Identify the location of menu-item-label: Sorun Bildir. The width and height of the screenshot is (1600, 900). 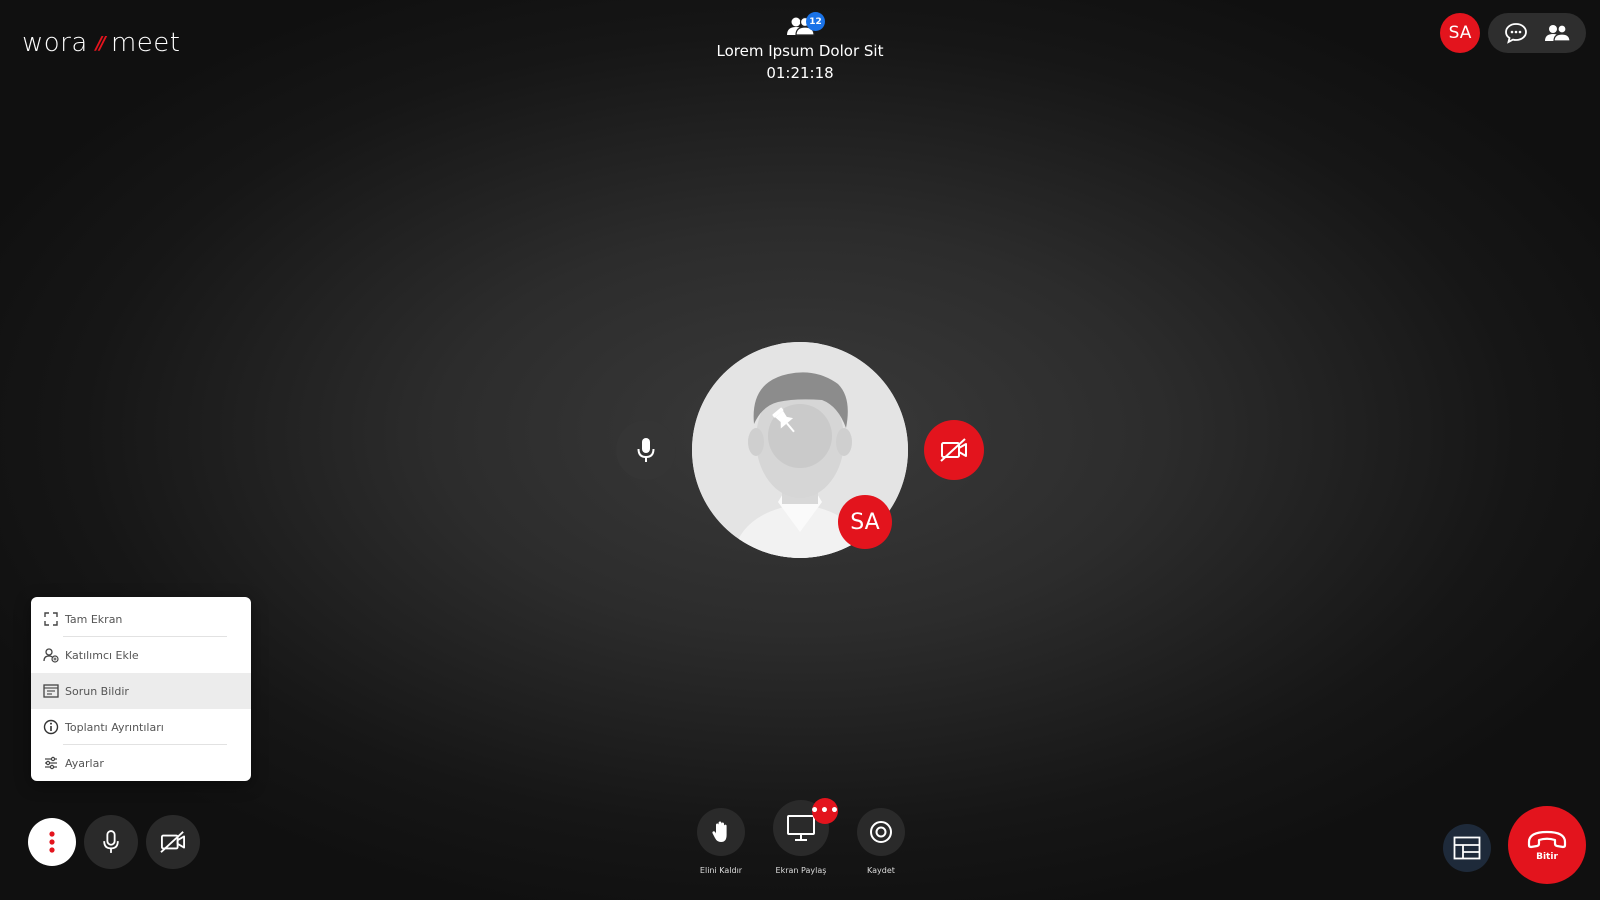
(97, 691).